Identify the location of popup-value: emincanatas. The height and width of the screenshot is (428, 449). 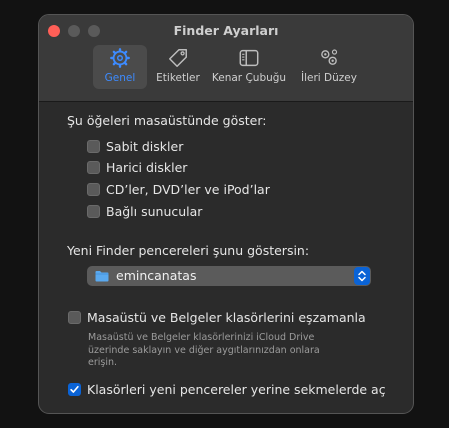
(156, 275).